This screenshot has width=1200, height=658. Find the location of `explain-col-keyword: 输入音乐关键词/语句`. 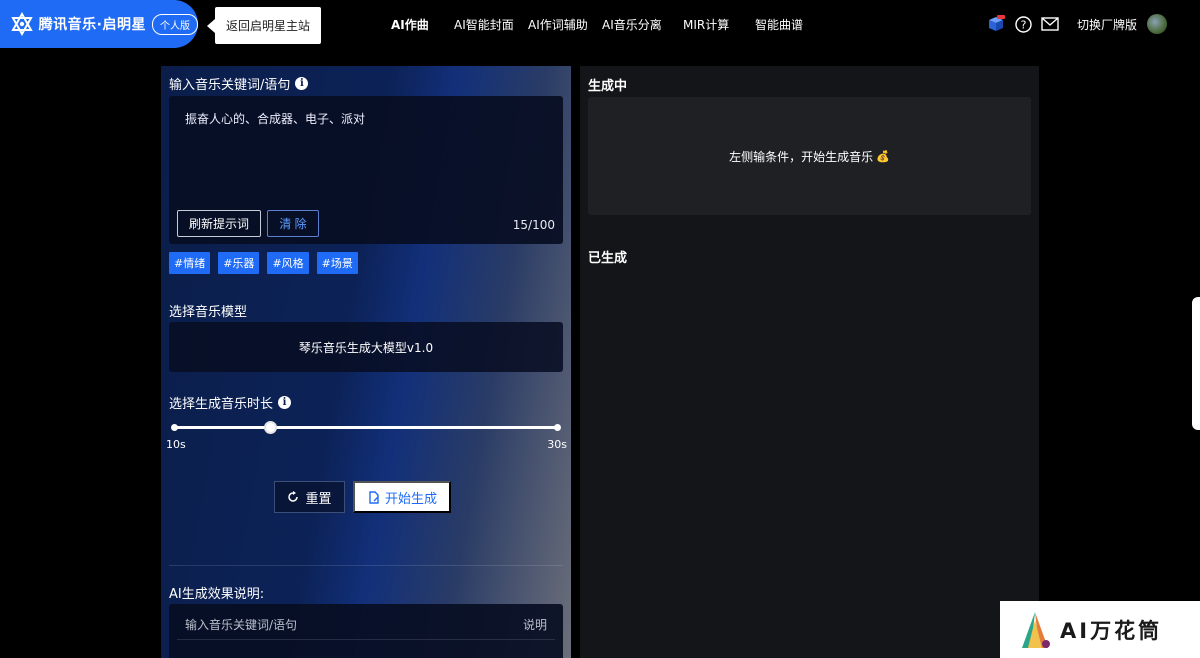

explain-col-keyword: 输入音乐关键词/语句 is located at coordinates (241, 625).